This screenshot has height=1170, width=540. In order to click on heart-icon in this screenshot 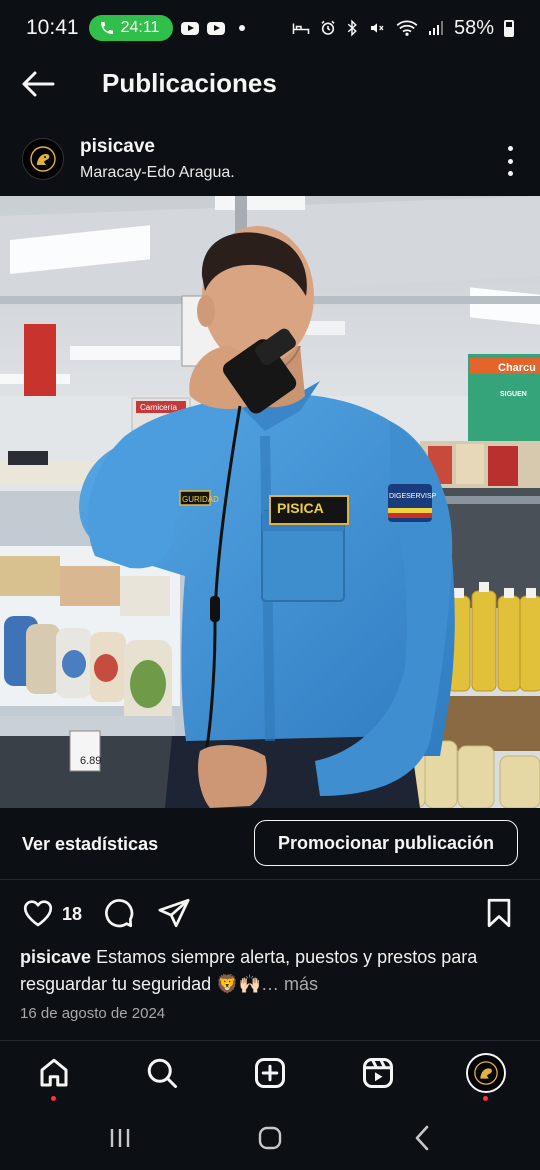, I will do `click(38, 913)`.